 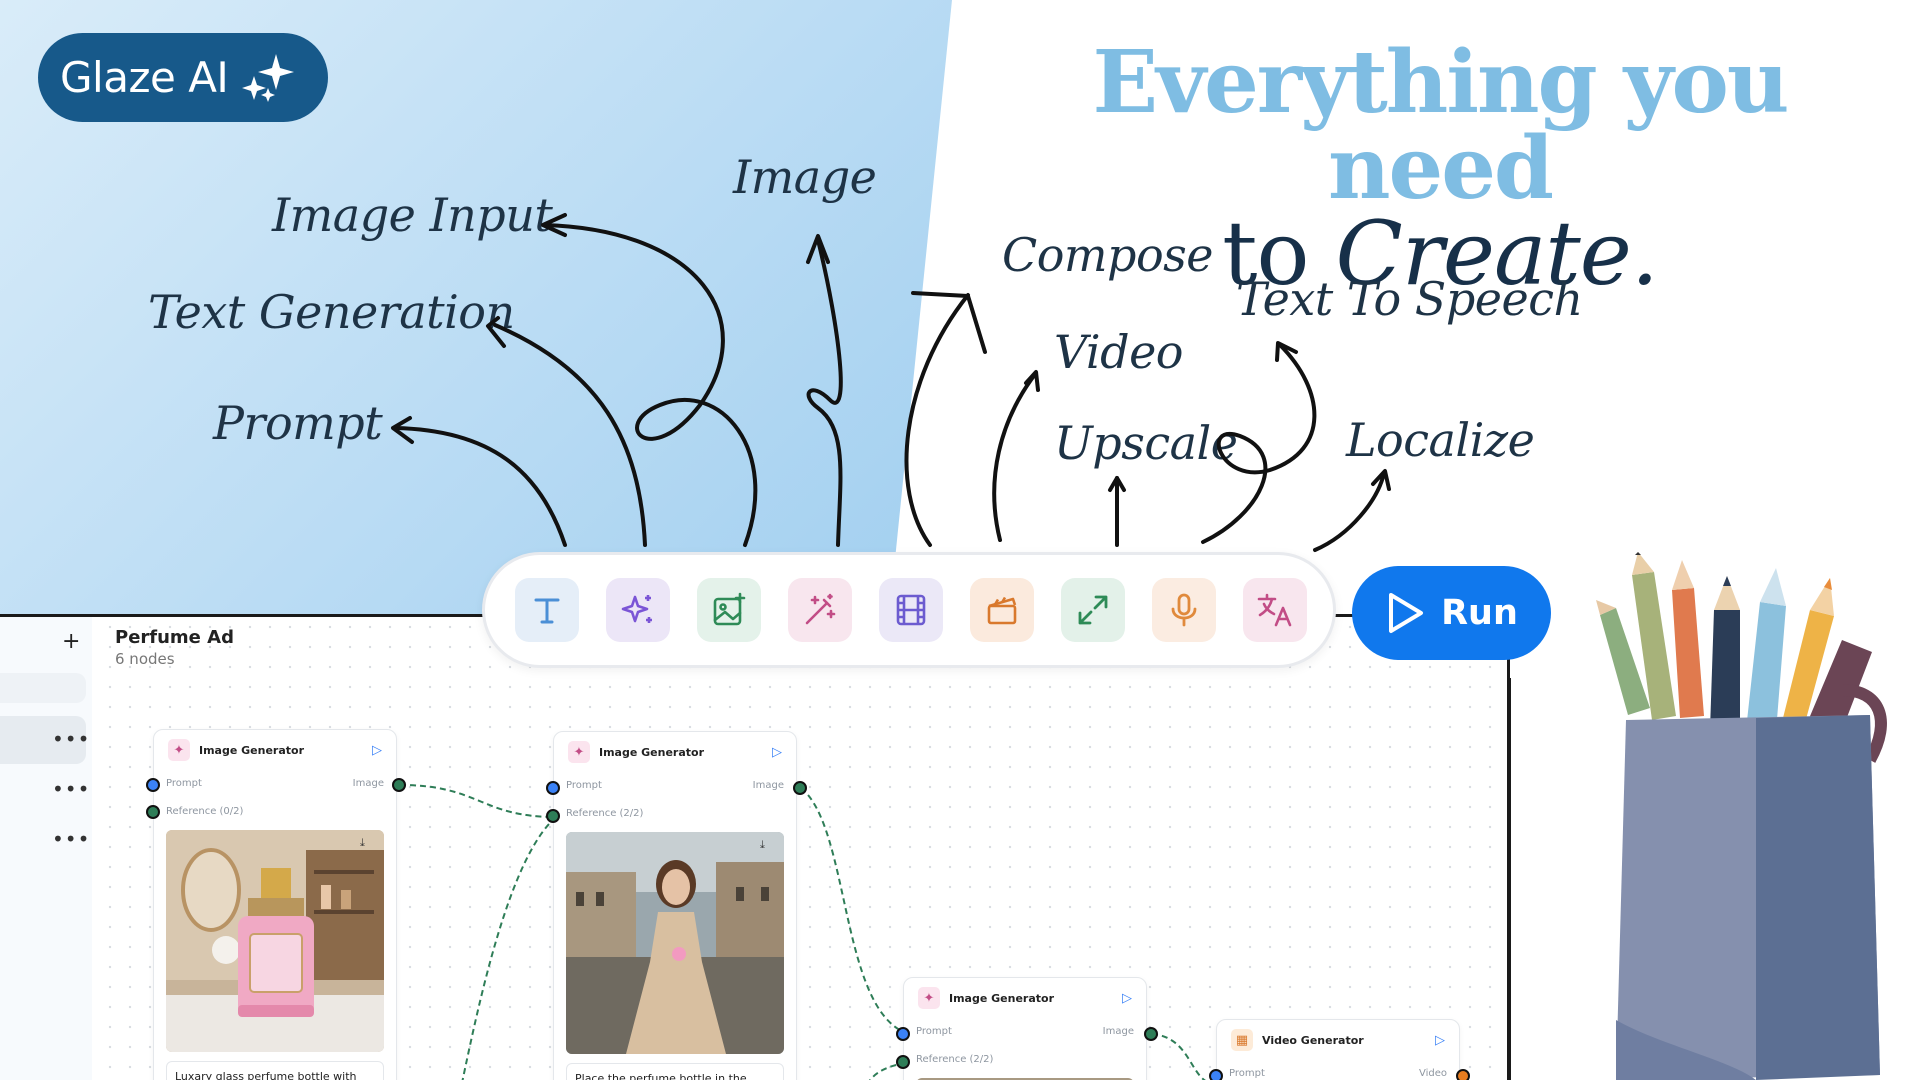 I want to click on upscale-tool-button, so click(x=1093, y=610).